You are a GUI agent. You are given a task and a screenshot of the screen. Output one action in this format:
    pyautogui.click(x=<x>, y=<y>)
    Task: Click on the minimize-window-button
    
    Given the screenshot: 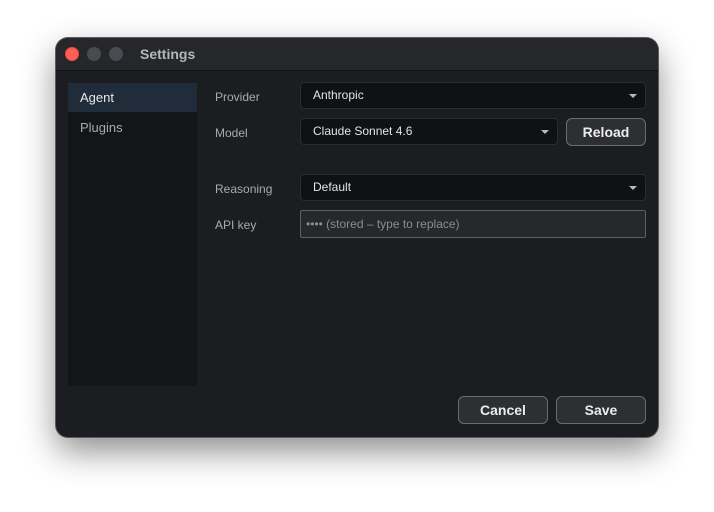 What is the action you would take?
    pyautogui.click(x=94, y=54)
    